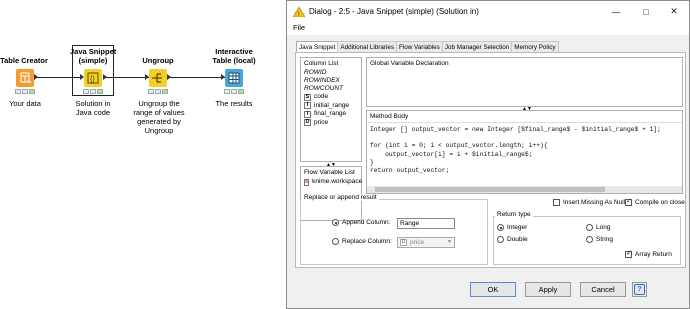  I want to click on column-item: Scode, so click(331, 97).